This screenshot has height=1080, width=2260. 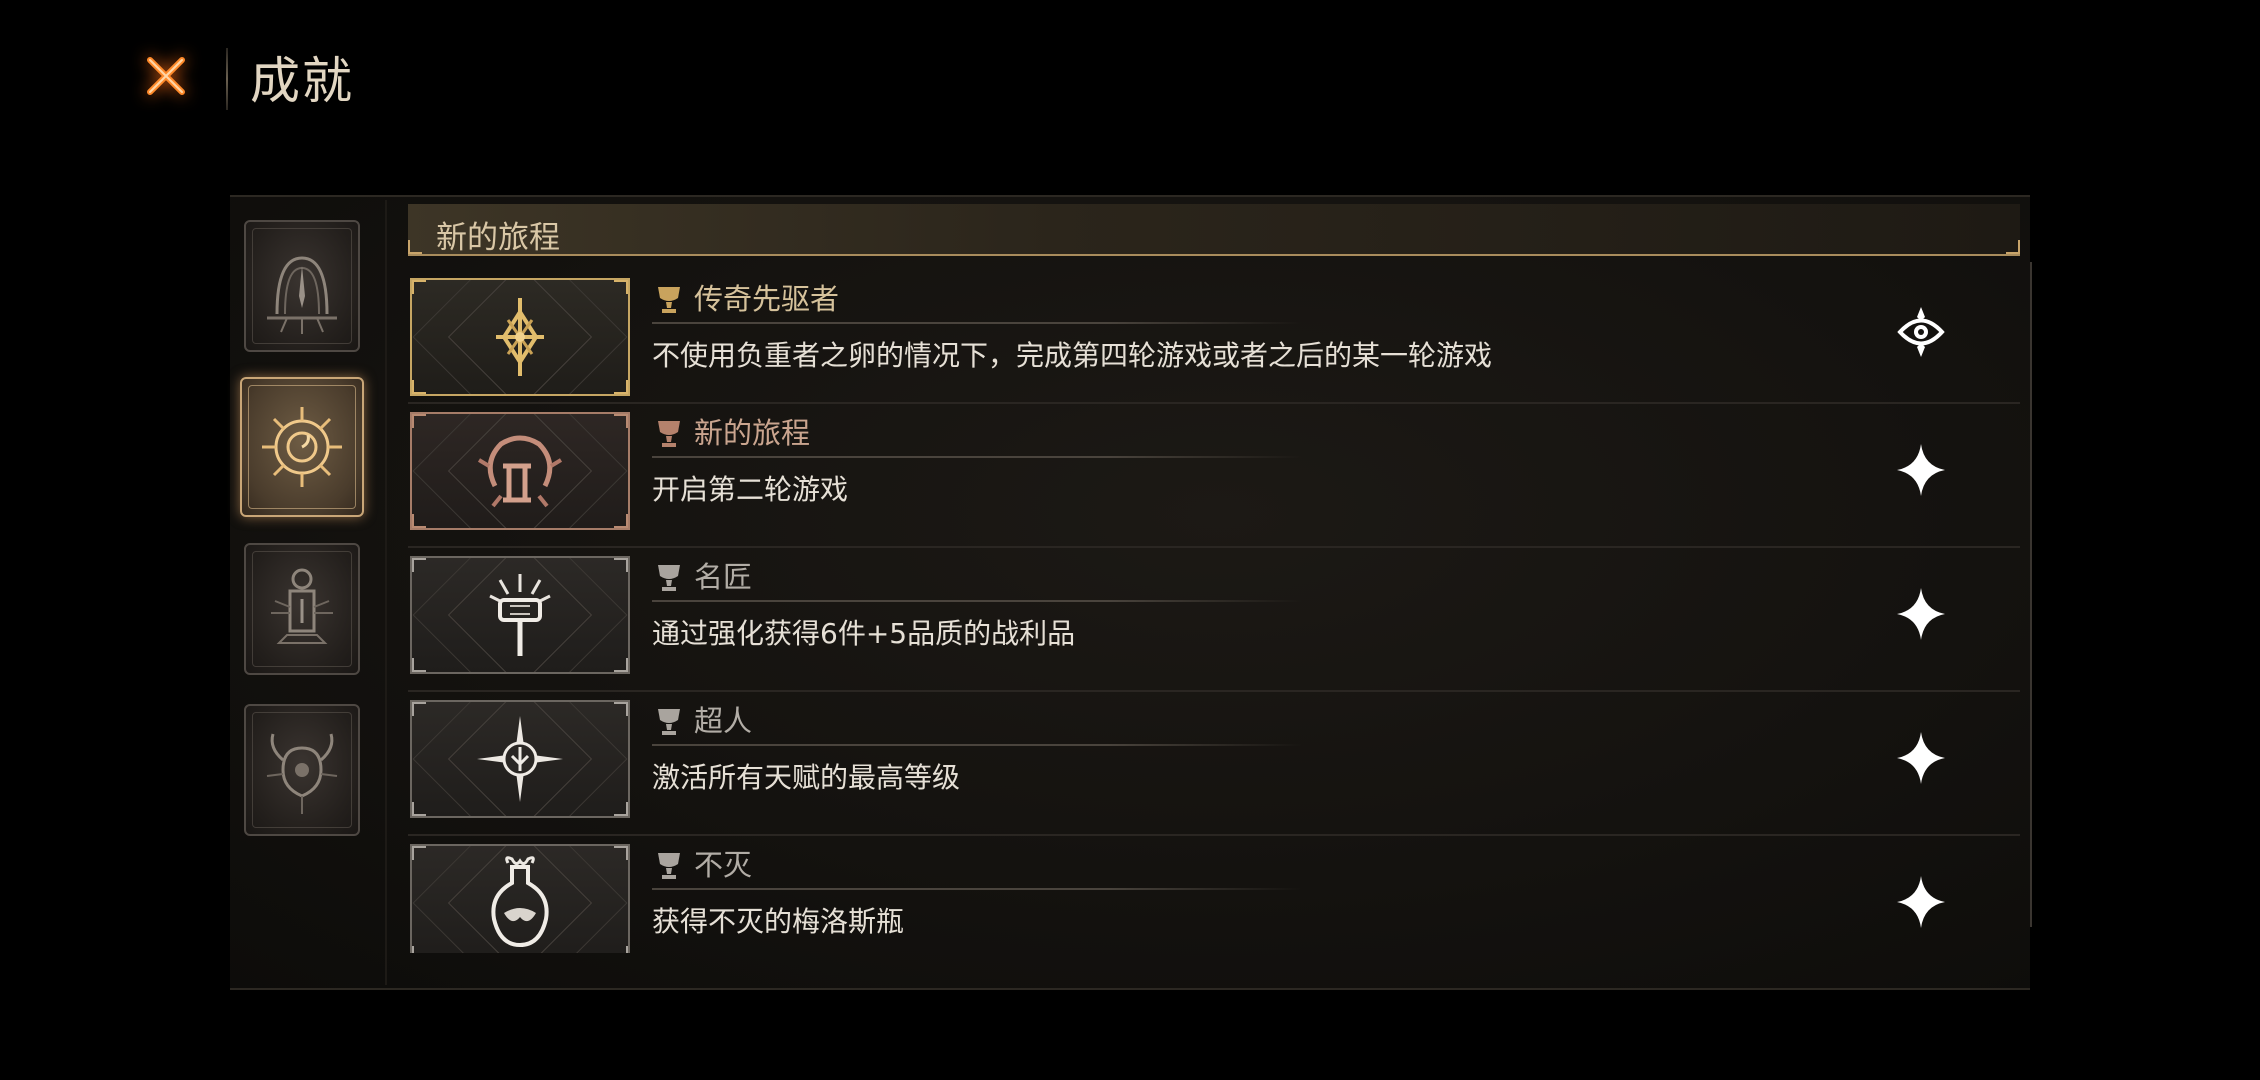 What do you see at coordinates (1214, 230) in the screenshot?
I see `section-header: 新的旅程` at bounding box center [1214, 230].